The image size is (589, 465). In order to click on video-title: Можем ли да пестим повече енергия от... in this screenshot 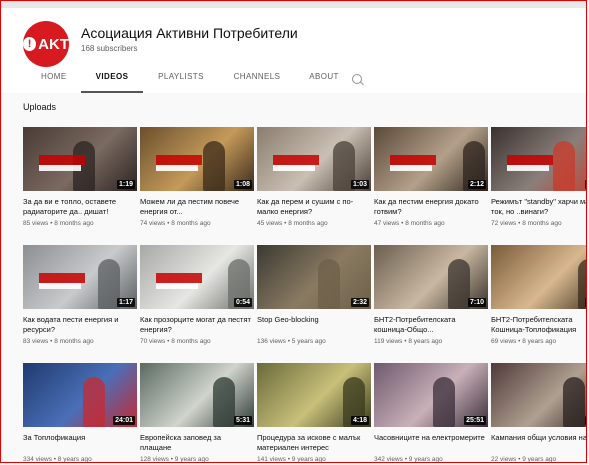, I will do `click(197, 207)`.